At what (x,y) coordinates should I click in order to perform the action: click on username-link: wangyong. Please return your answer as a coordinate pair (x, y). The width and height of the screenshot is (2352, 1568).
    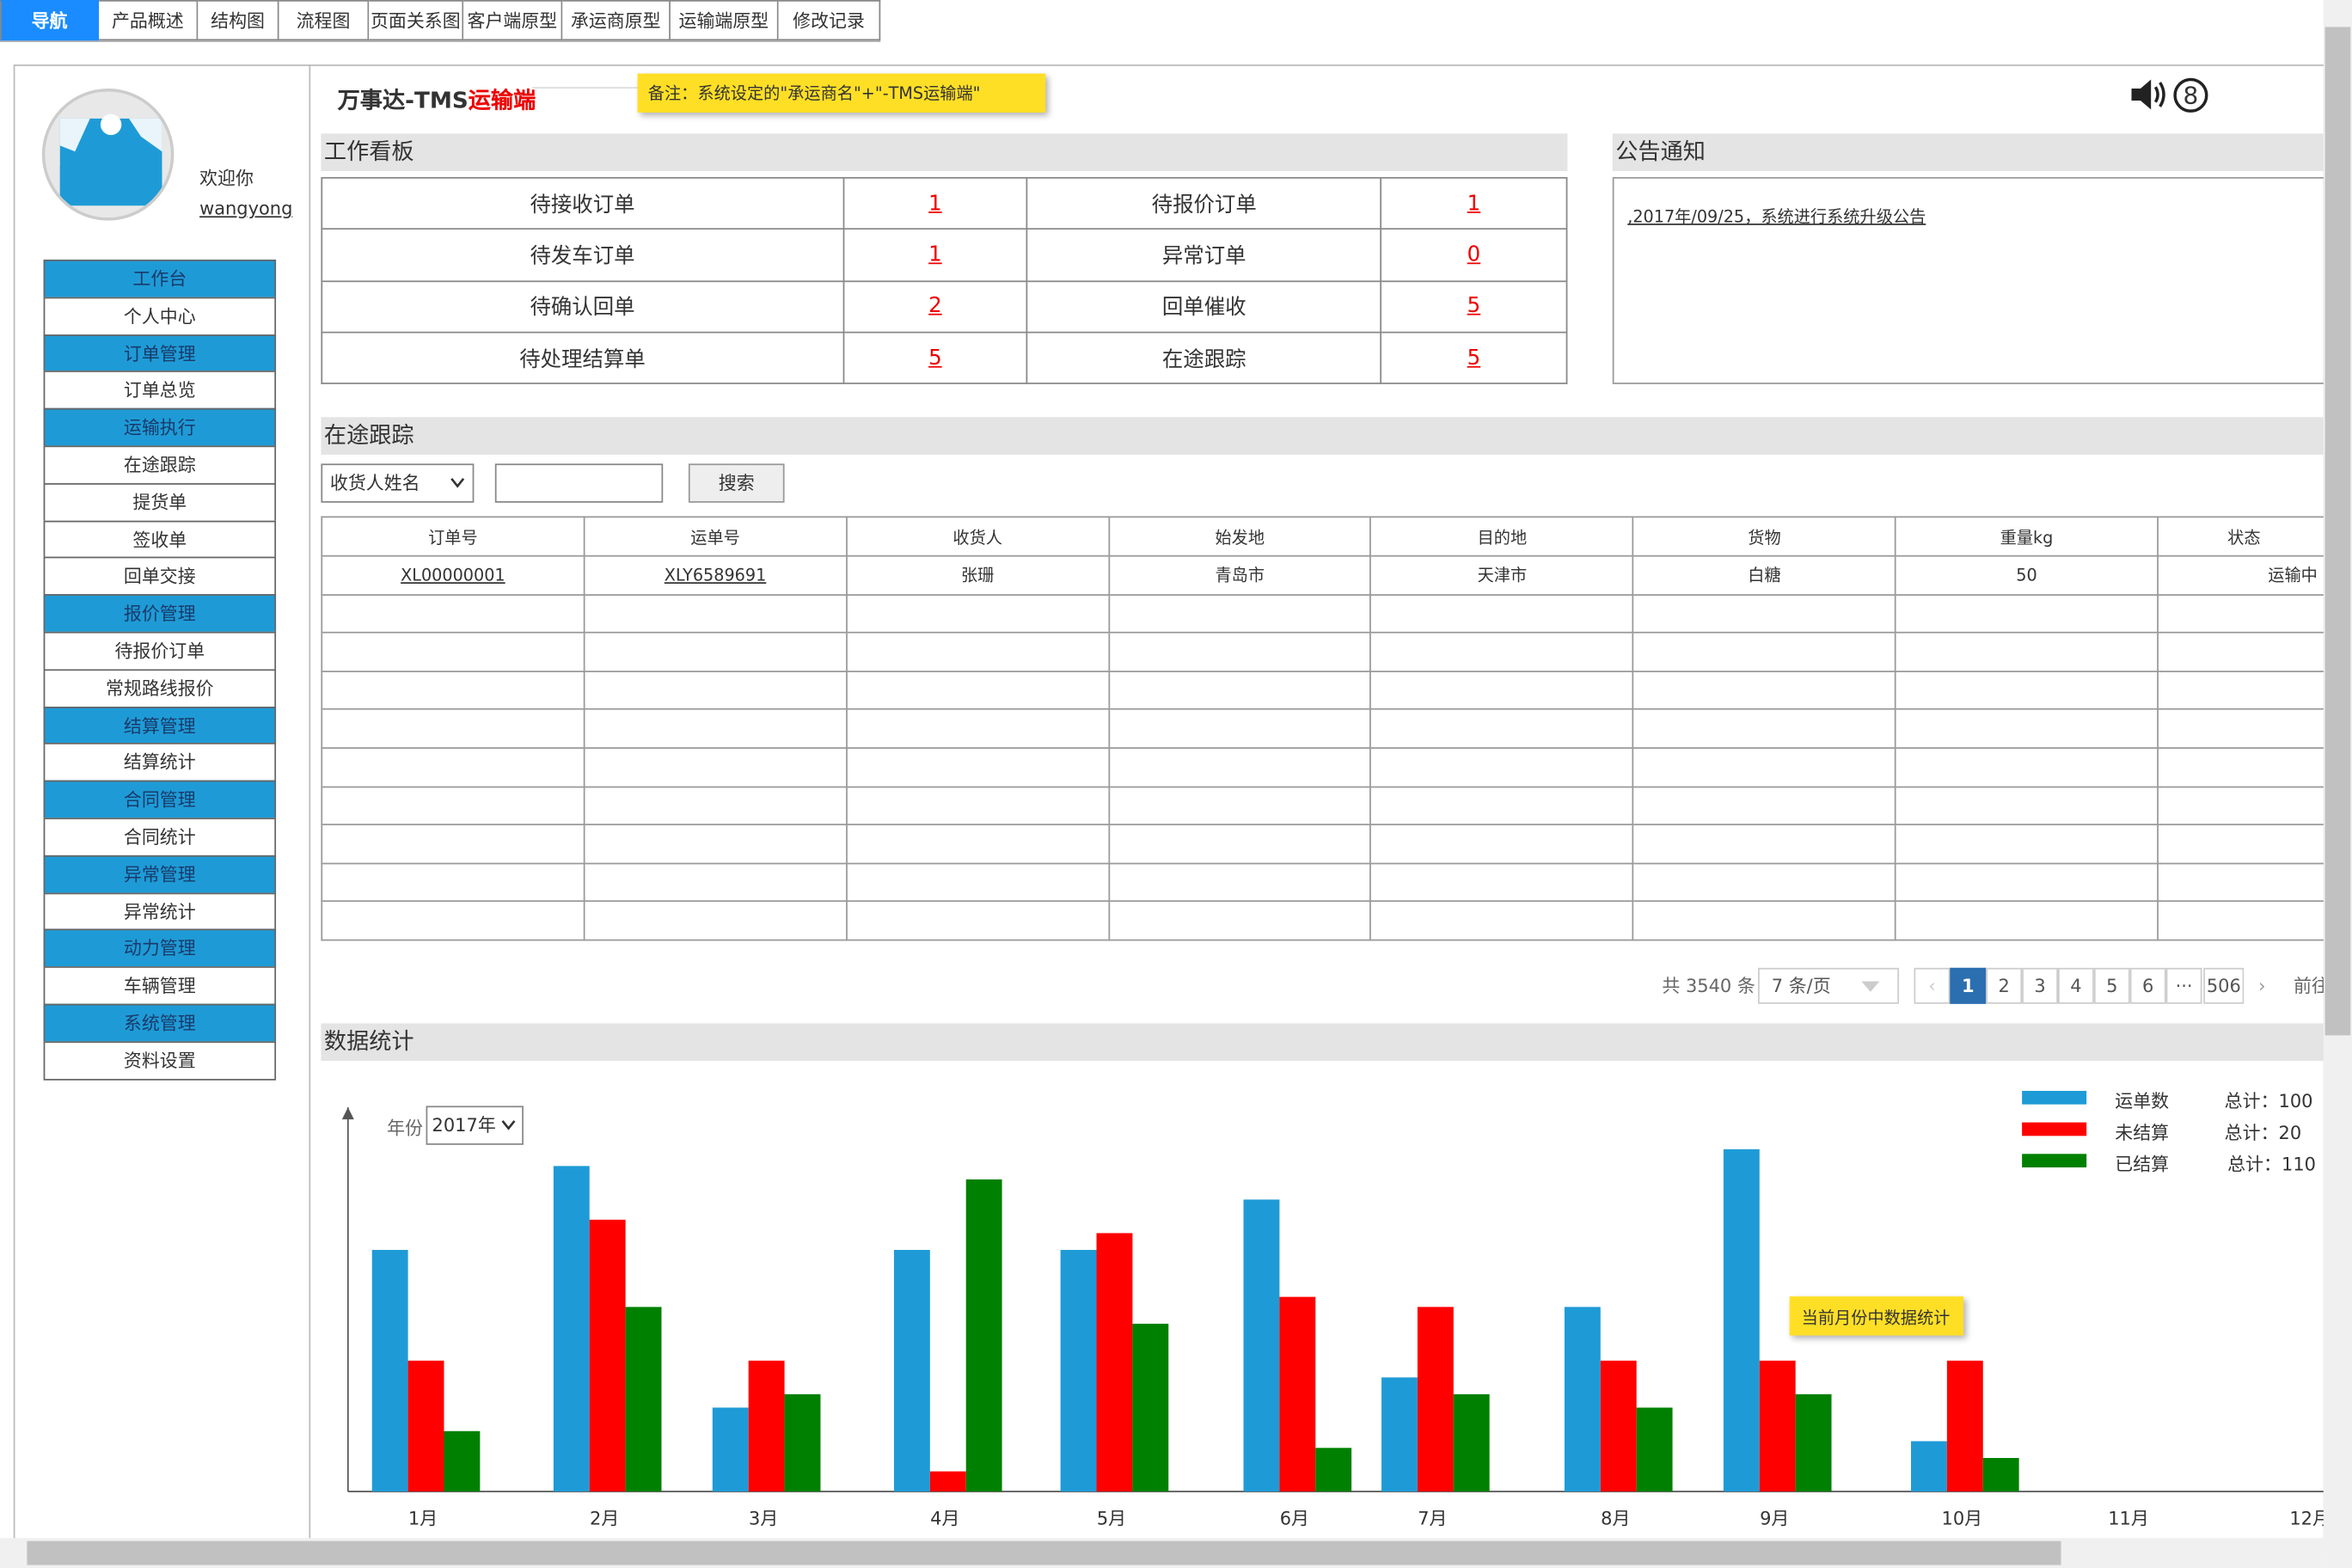
    Looking at the image, I should click on (245, 208).